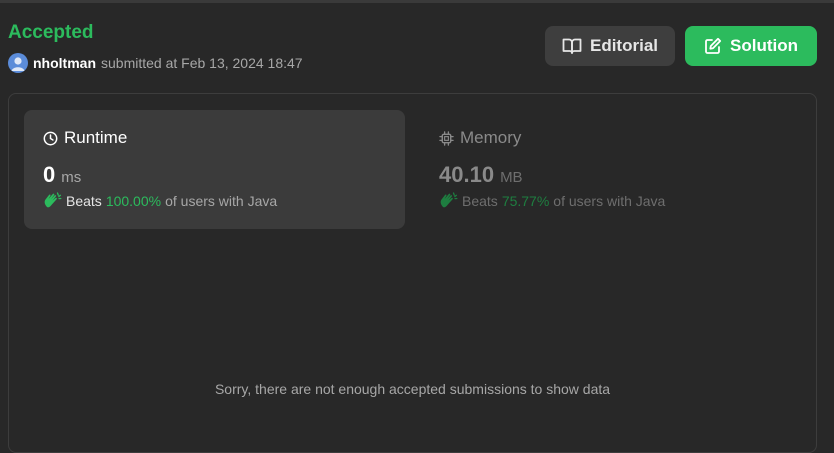  What do you see at coordinates (214, 175) in the screenshot?
I see `runtime-metric: 0 ms` at bounding box center [214, 175].